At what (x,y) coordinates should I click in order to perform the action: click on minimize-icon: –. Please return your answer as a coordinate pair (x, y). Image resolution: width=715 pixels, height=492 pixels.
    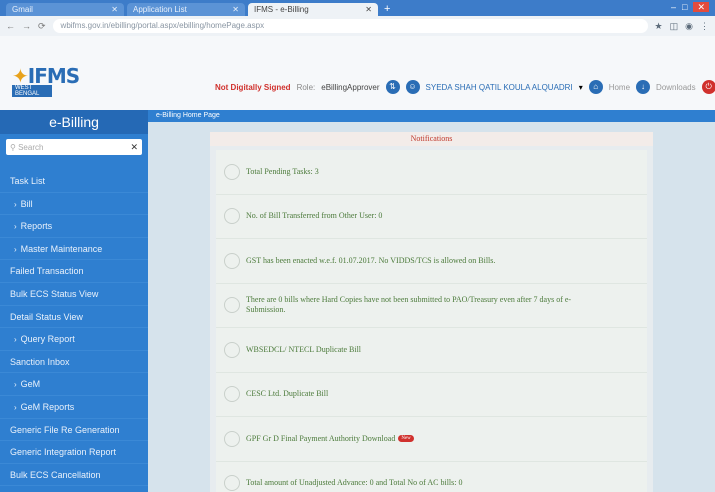
    Looking at the image, I should click on (676, 7).